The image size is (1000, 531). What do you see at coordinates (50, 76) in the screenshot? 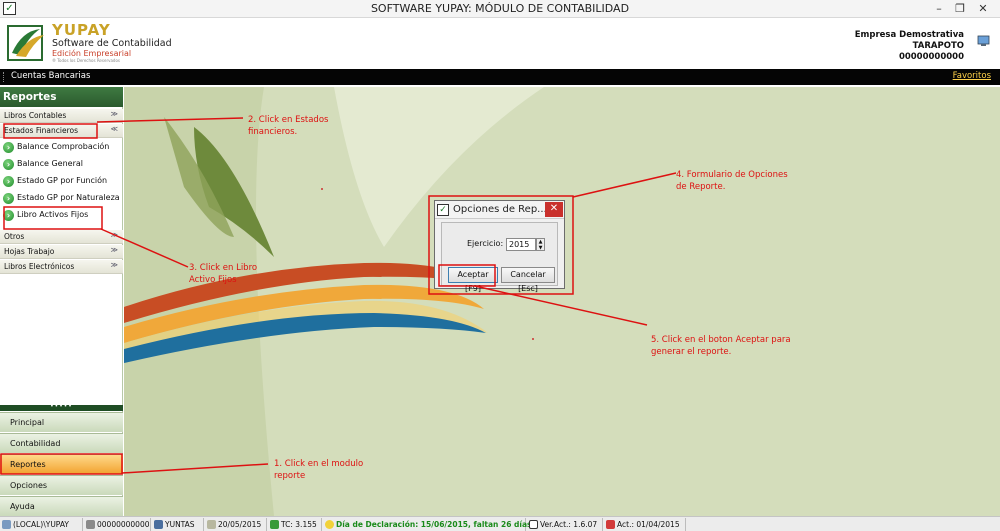
I see `breadcrumb: Cuentas Bancarias` at bounding box center [50, 76].